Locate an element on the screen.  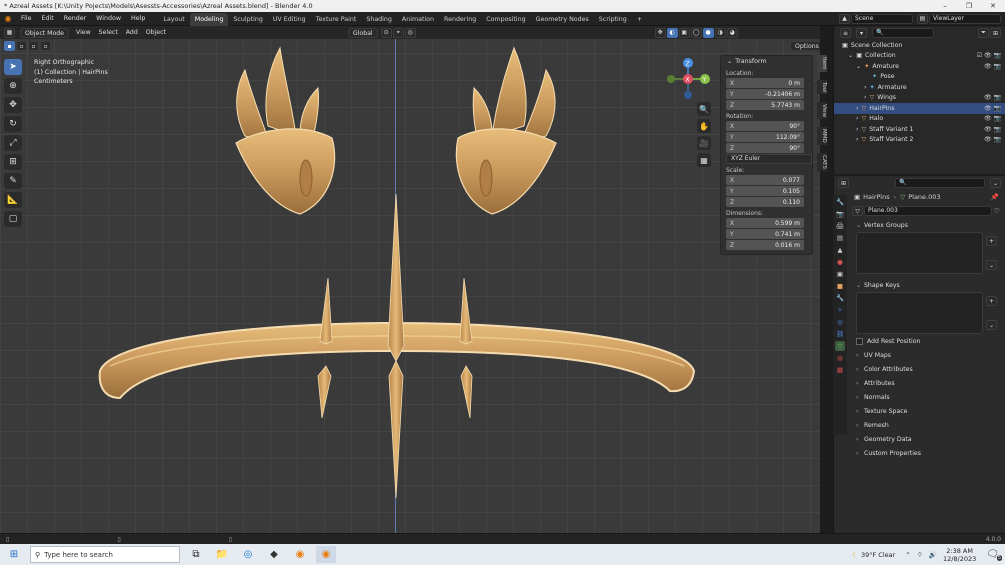
section-texture-space: › Texture Space is located at coordinates (919, 411).